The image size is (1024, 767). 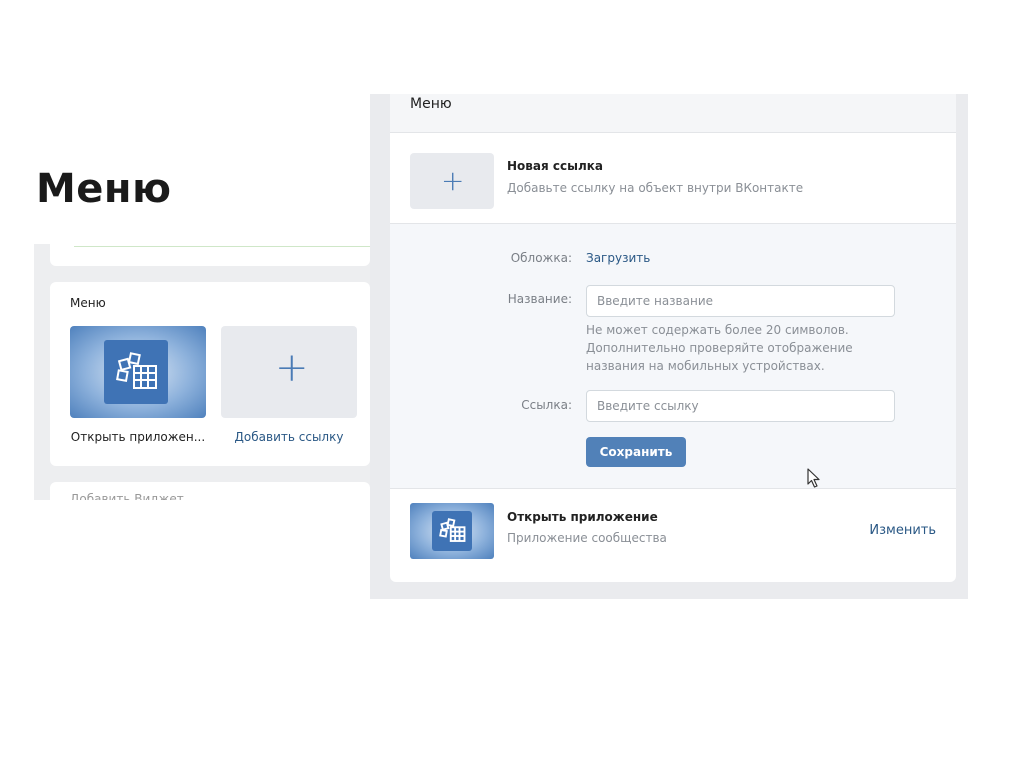 What do you see at coordinates (127, 496) in the screenshot?
I see `next-section-label: Добавить Виджет` at bounding box center [127, 496].